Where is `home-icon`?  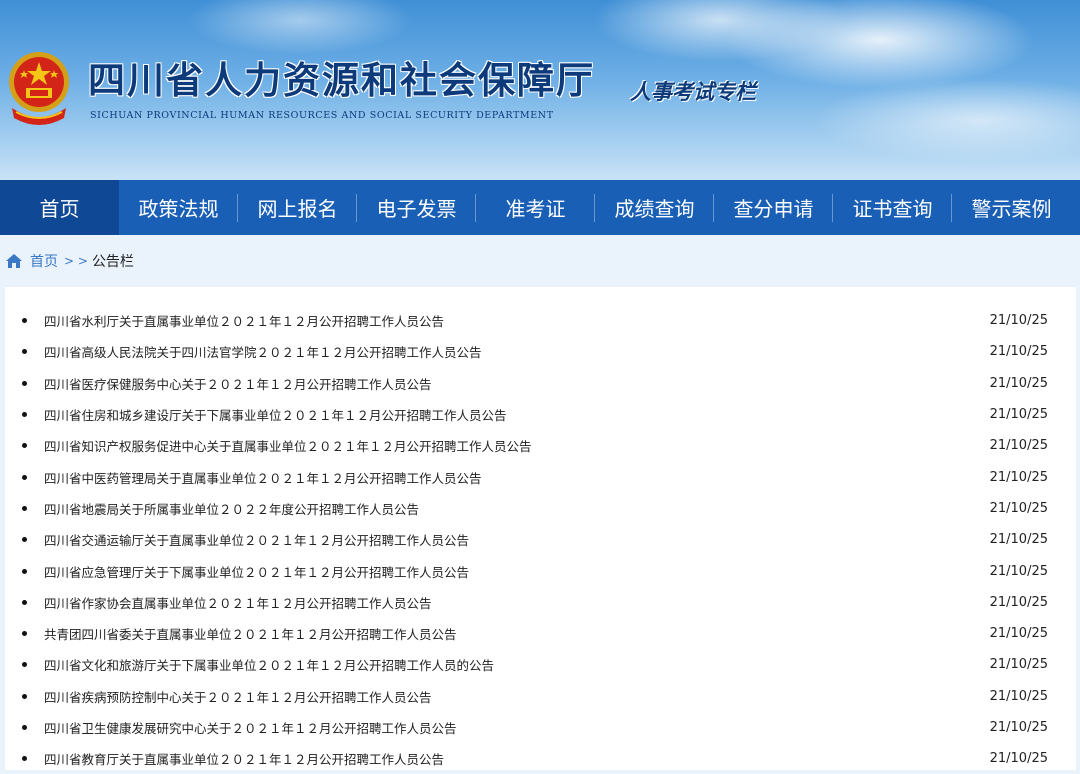
home-icon is located at coordinates (14, 261).